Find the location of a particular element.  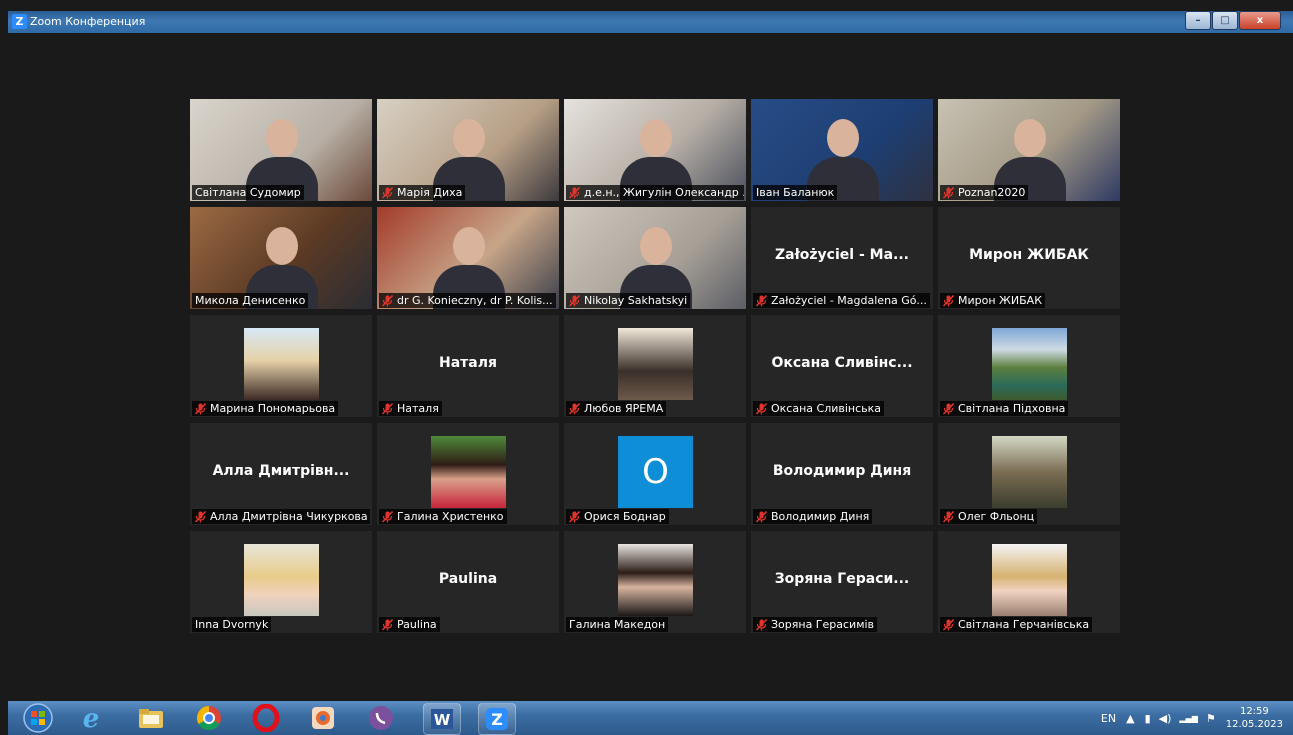

participant-tile: O Орися Боднар is located at coordinates (655, 474).